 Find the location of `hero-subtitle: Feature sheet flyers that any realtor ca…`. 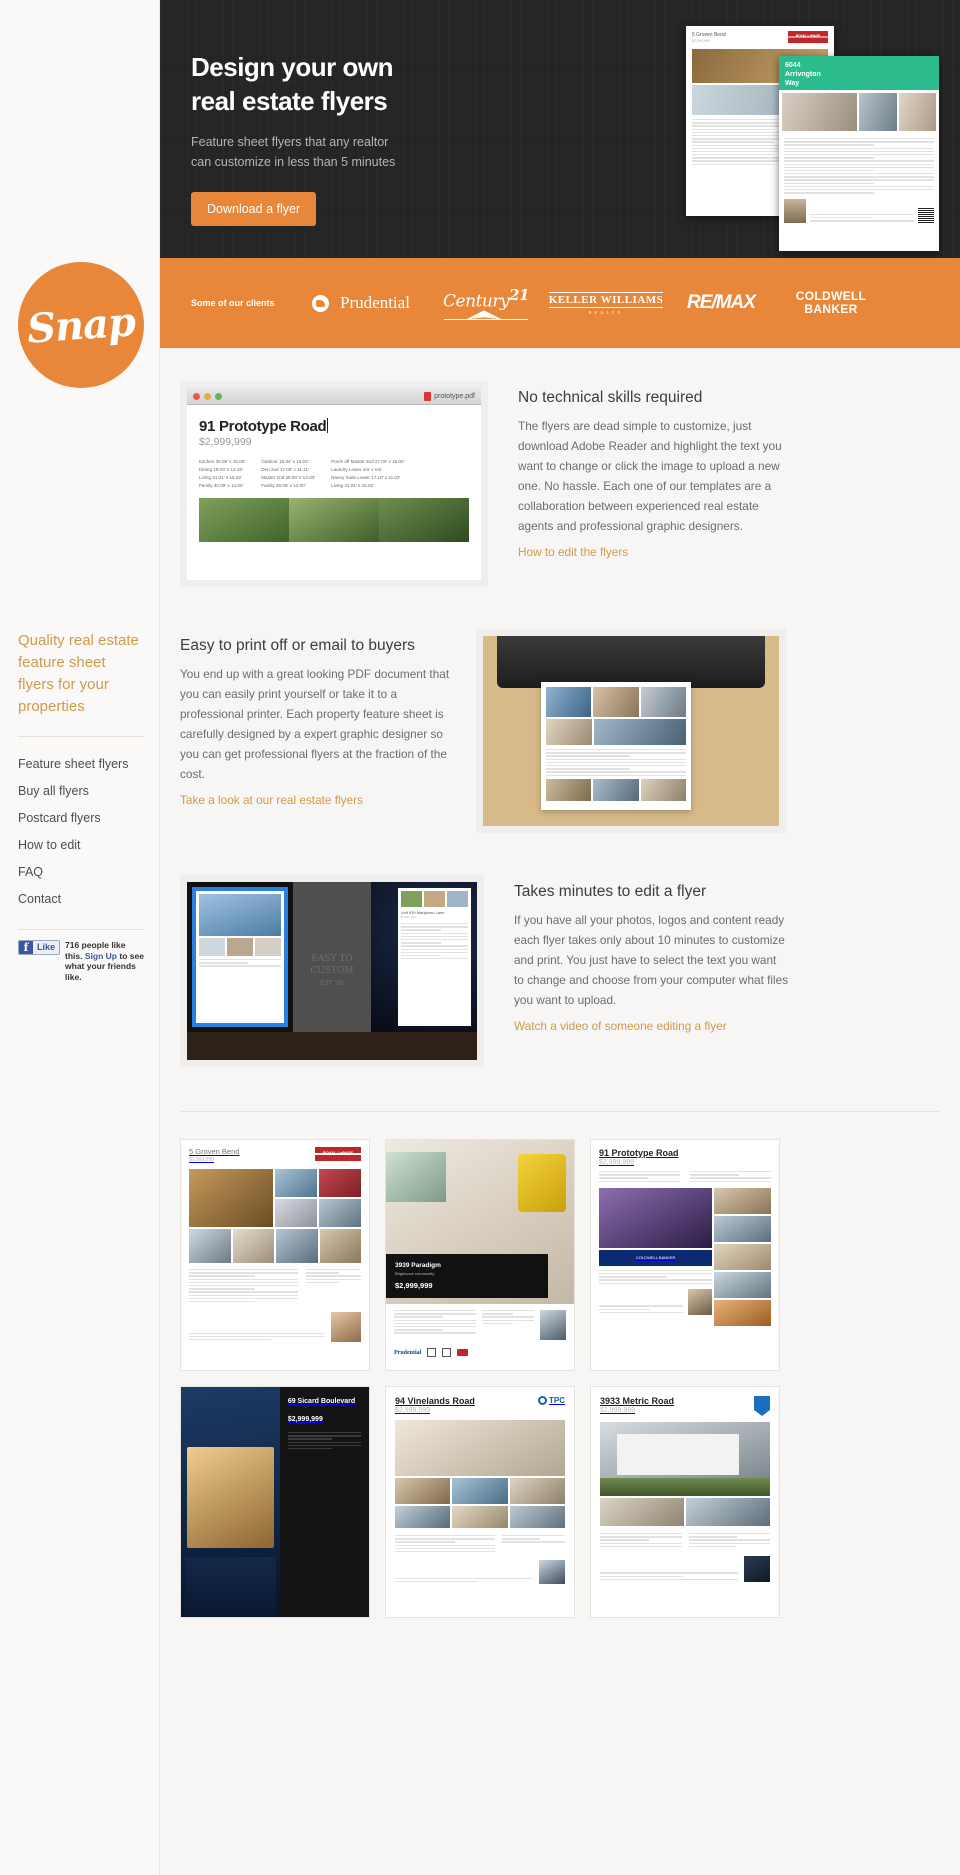

hero-subtitle: Feature sheet flyers that any realtor ca… is located at coordinates (356, 152).